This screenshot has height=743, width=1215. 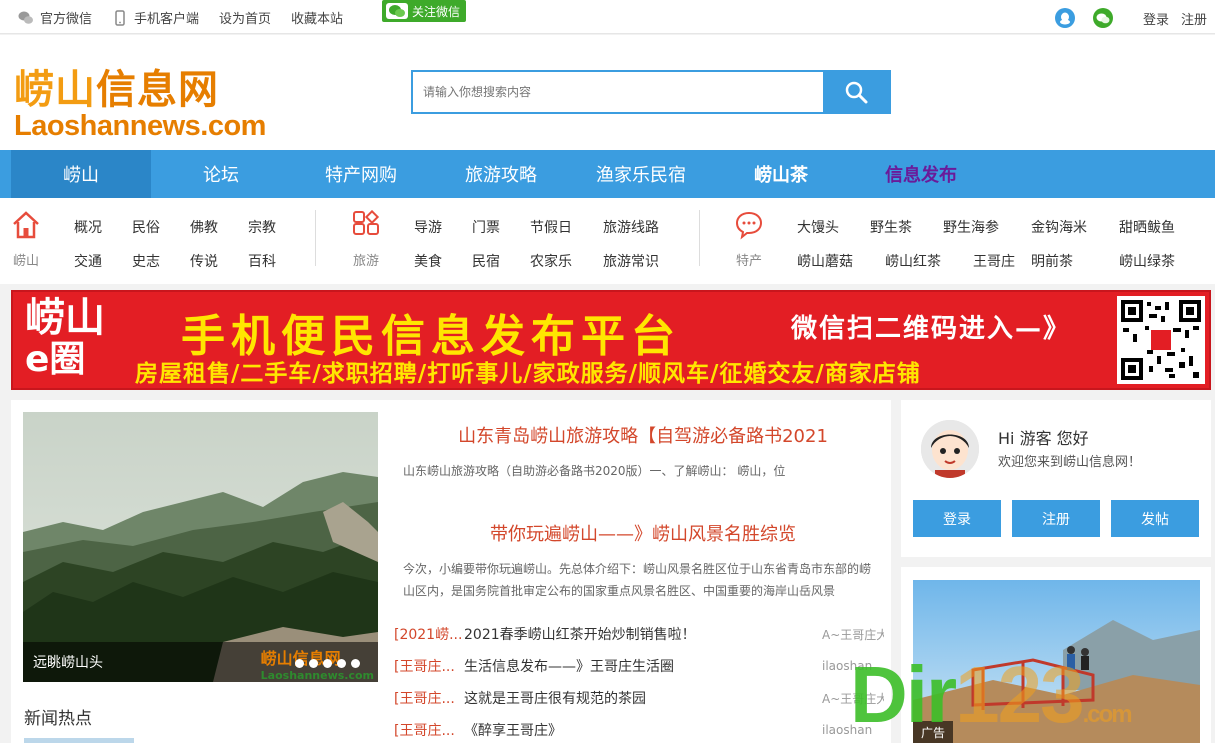 I want to click on news-author: A~王哥庄大, so click(x=853, y=634).